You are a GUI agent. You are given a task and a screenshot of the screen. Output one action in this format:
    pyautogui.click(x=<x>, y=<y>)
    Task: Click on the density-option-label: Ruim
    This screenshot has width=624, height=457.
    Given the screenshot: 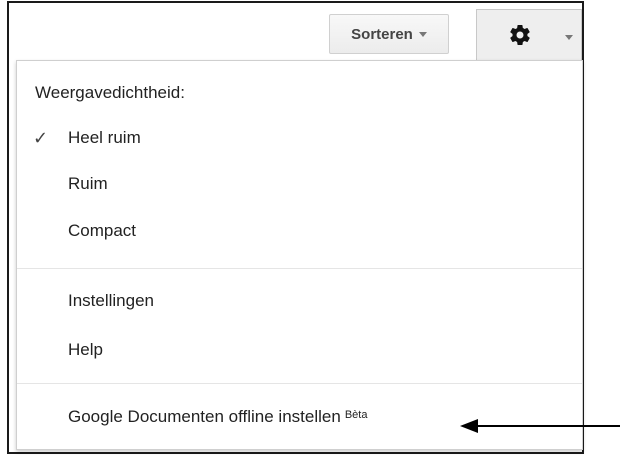 What is the action you would take?
    pyautogui.click(x=88, y=183)
    